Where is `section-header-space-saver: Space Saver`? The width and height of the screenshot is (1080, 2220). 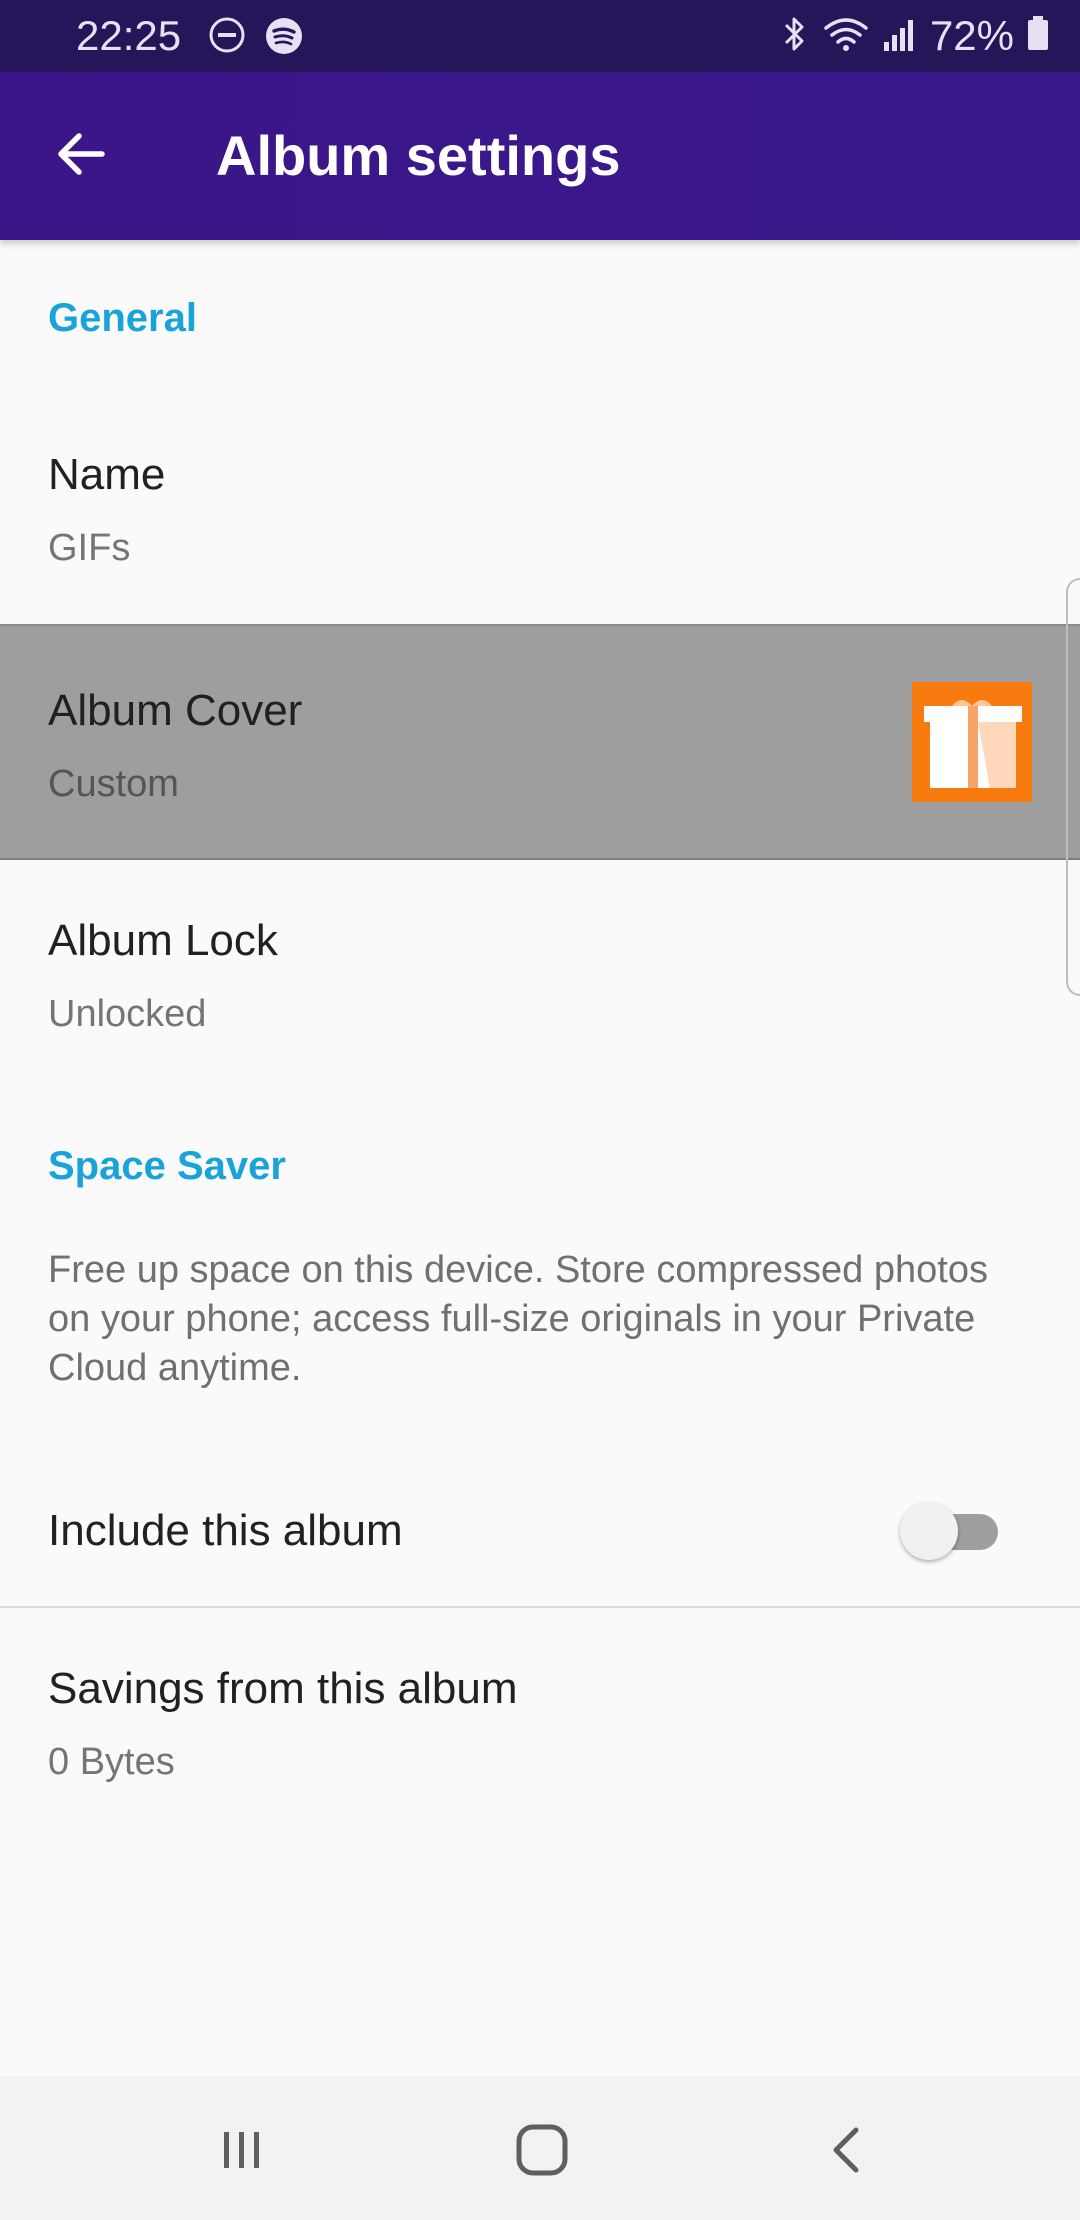 section-header-space-saver: Space Saver is located at coordinates (167, 1166).